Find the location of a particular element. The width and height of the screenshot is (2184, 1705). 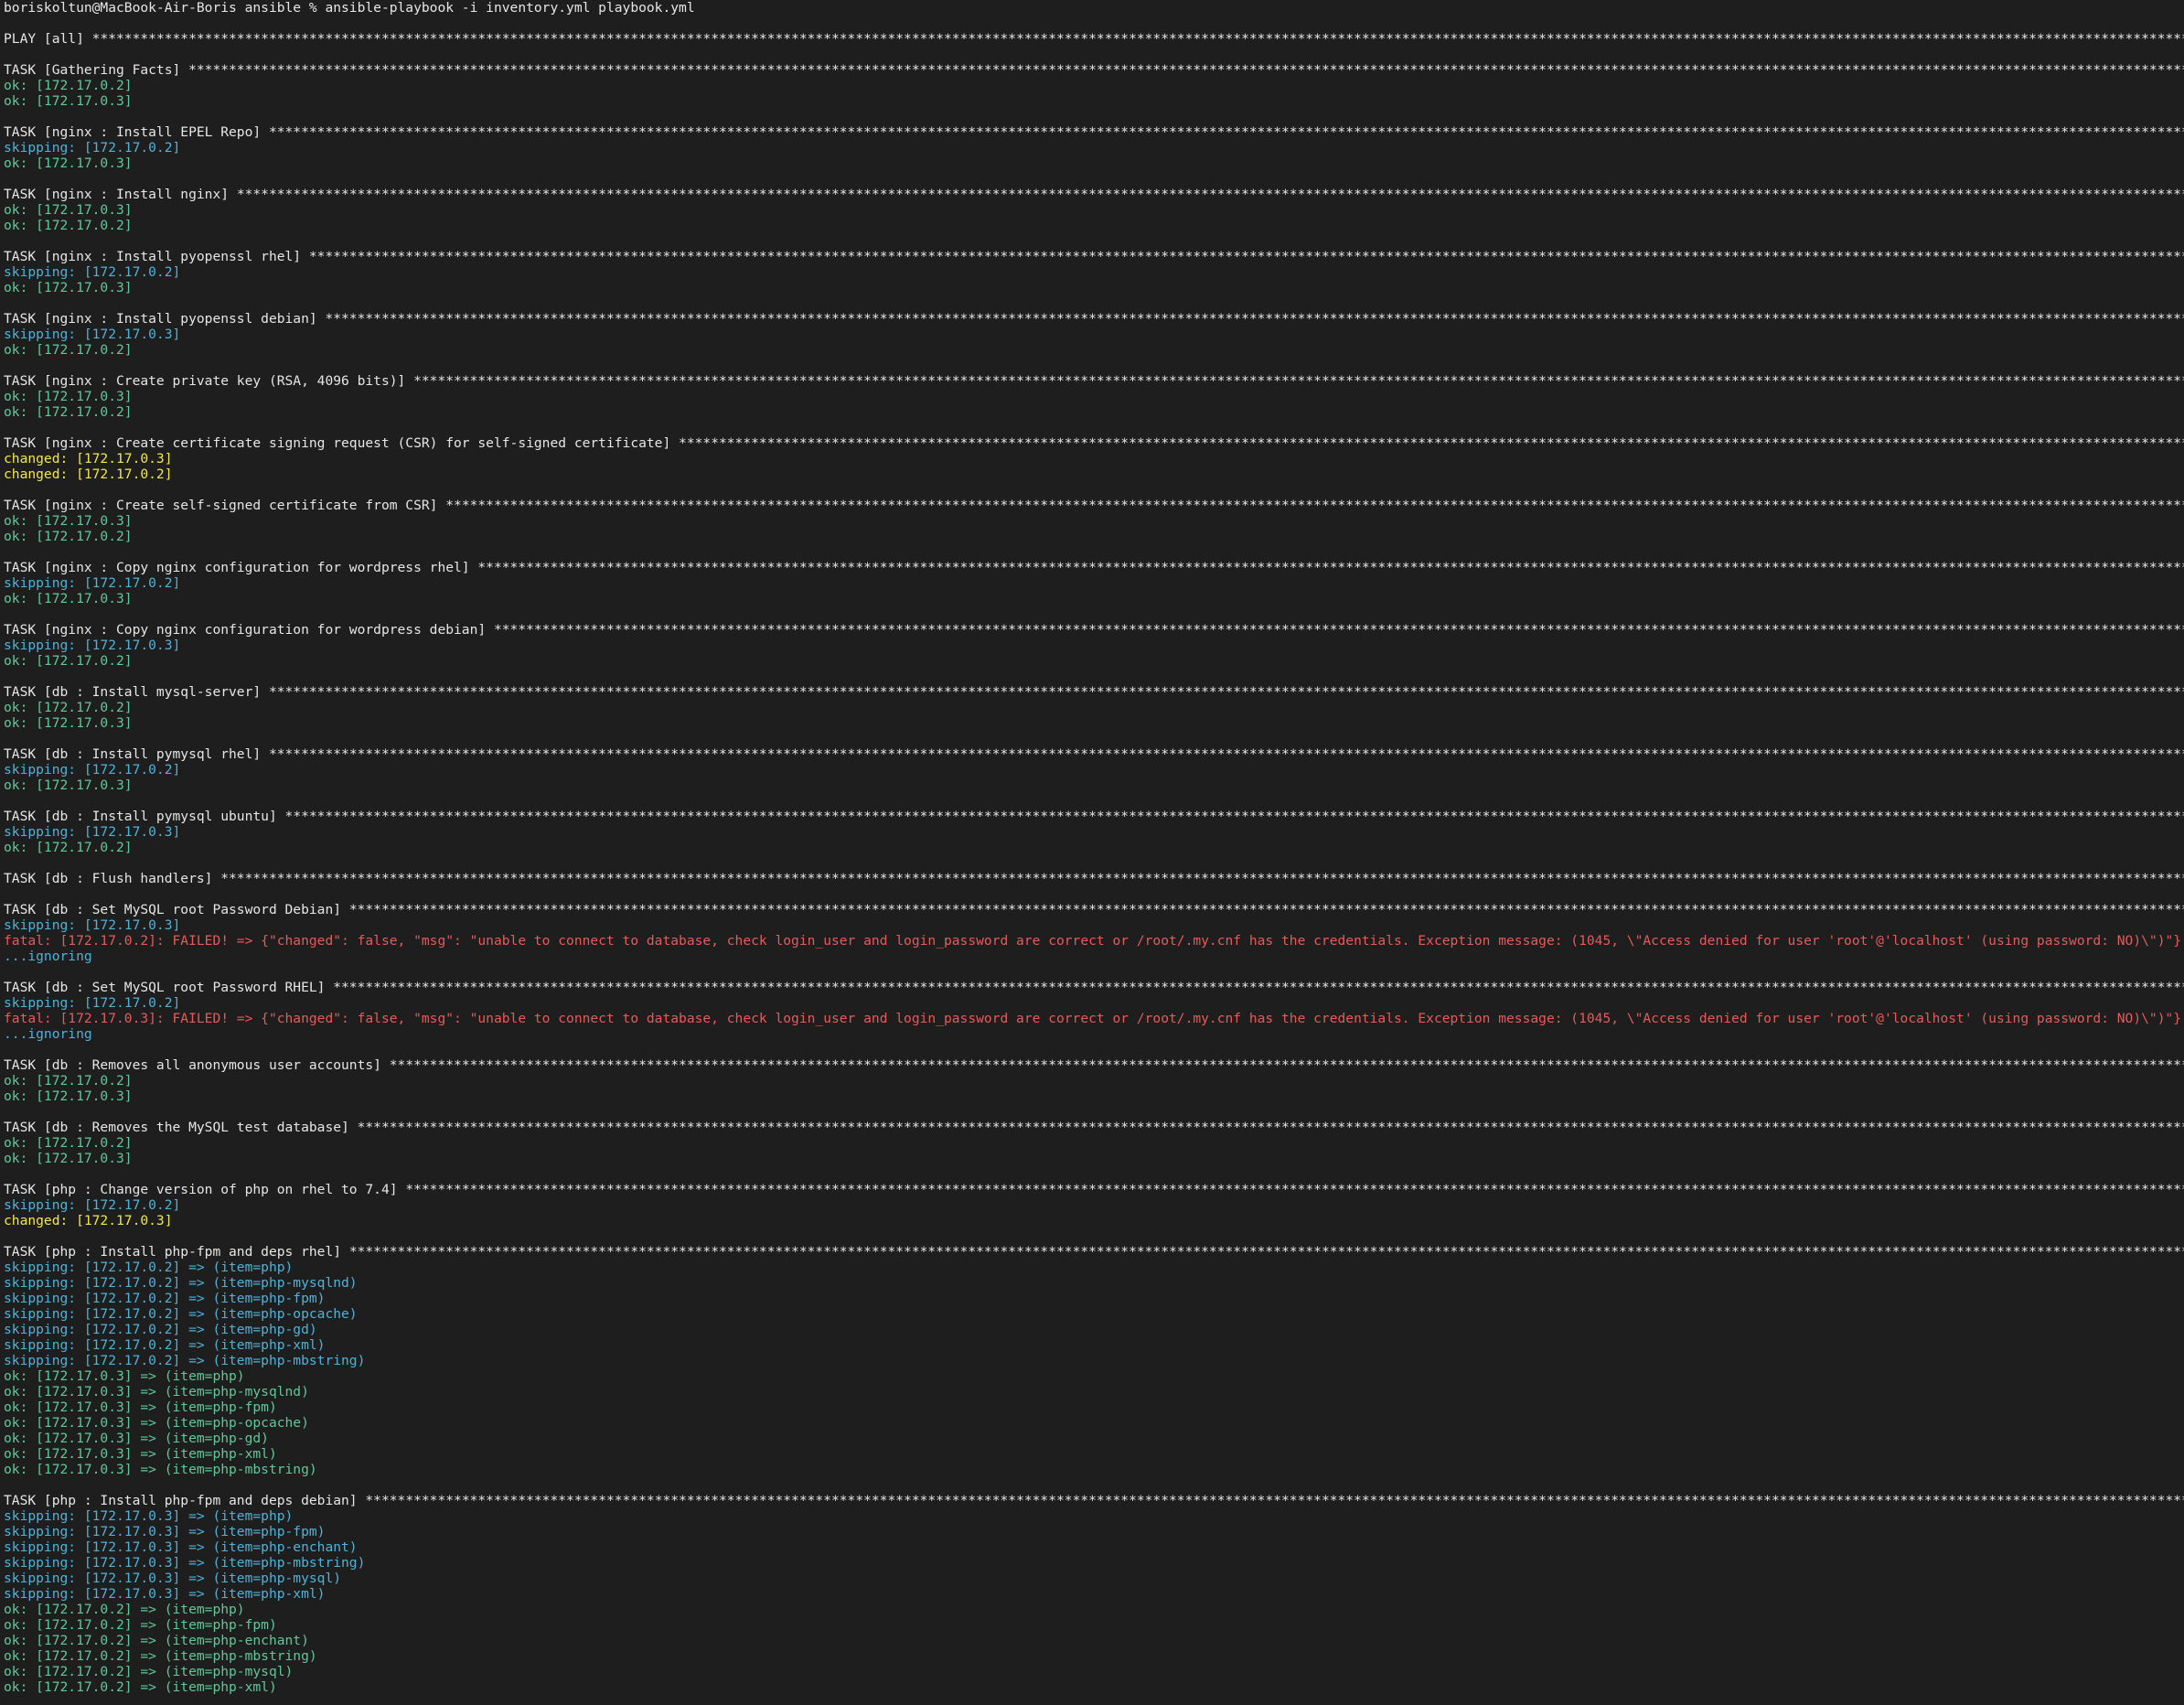

changed-result-line-text: changed: [172.17.0.3] is located at coordinates (88, 458).